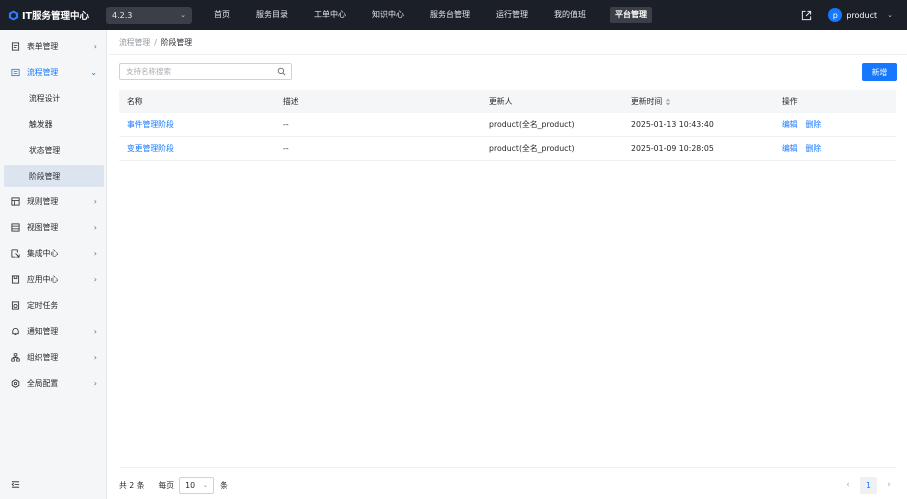 The width and height of the screenshot is (907, 499). What do you see at coordinates (43, 72) in the screenshot?
I see `sidebar-item-label: 流程管理` at bounding box center [43, 72].